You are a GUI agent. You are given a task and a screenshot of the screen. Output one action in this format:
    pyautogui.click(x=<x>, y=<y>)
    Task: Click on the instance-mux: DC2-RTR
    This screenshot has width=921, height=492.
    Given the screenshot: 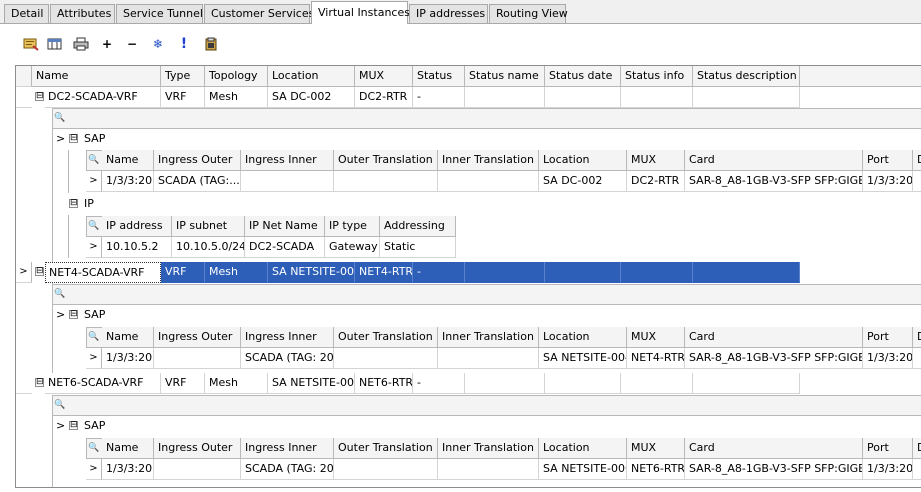 What is the action you would take?
    pyautogui.click(x=384, y=97)
    